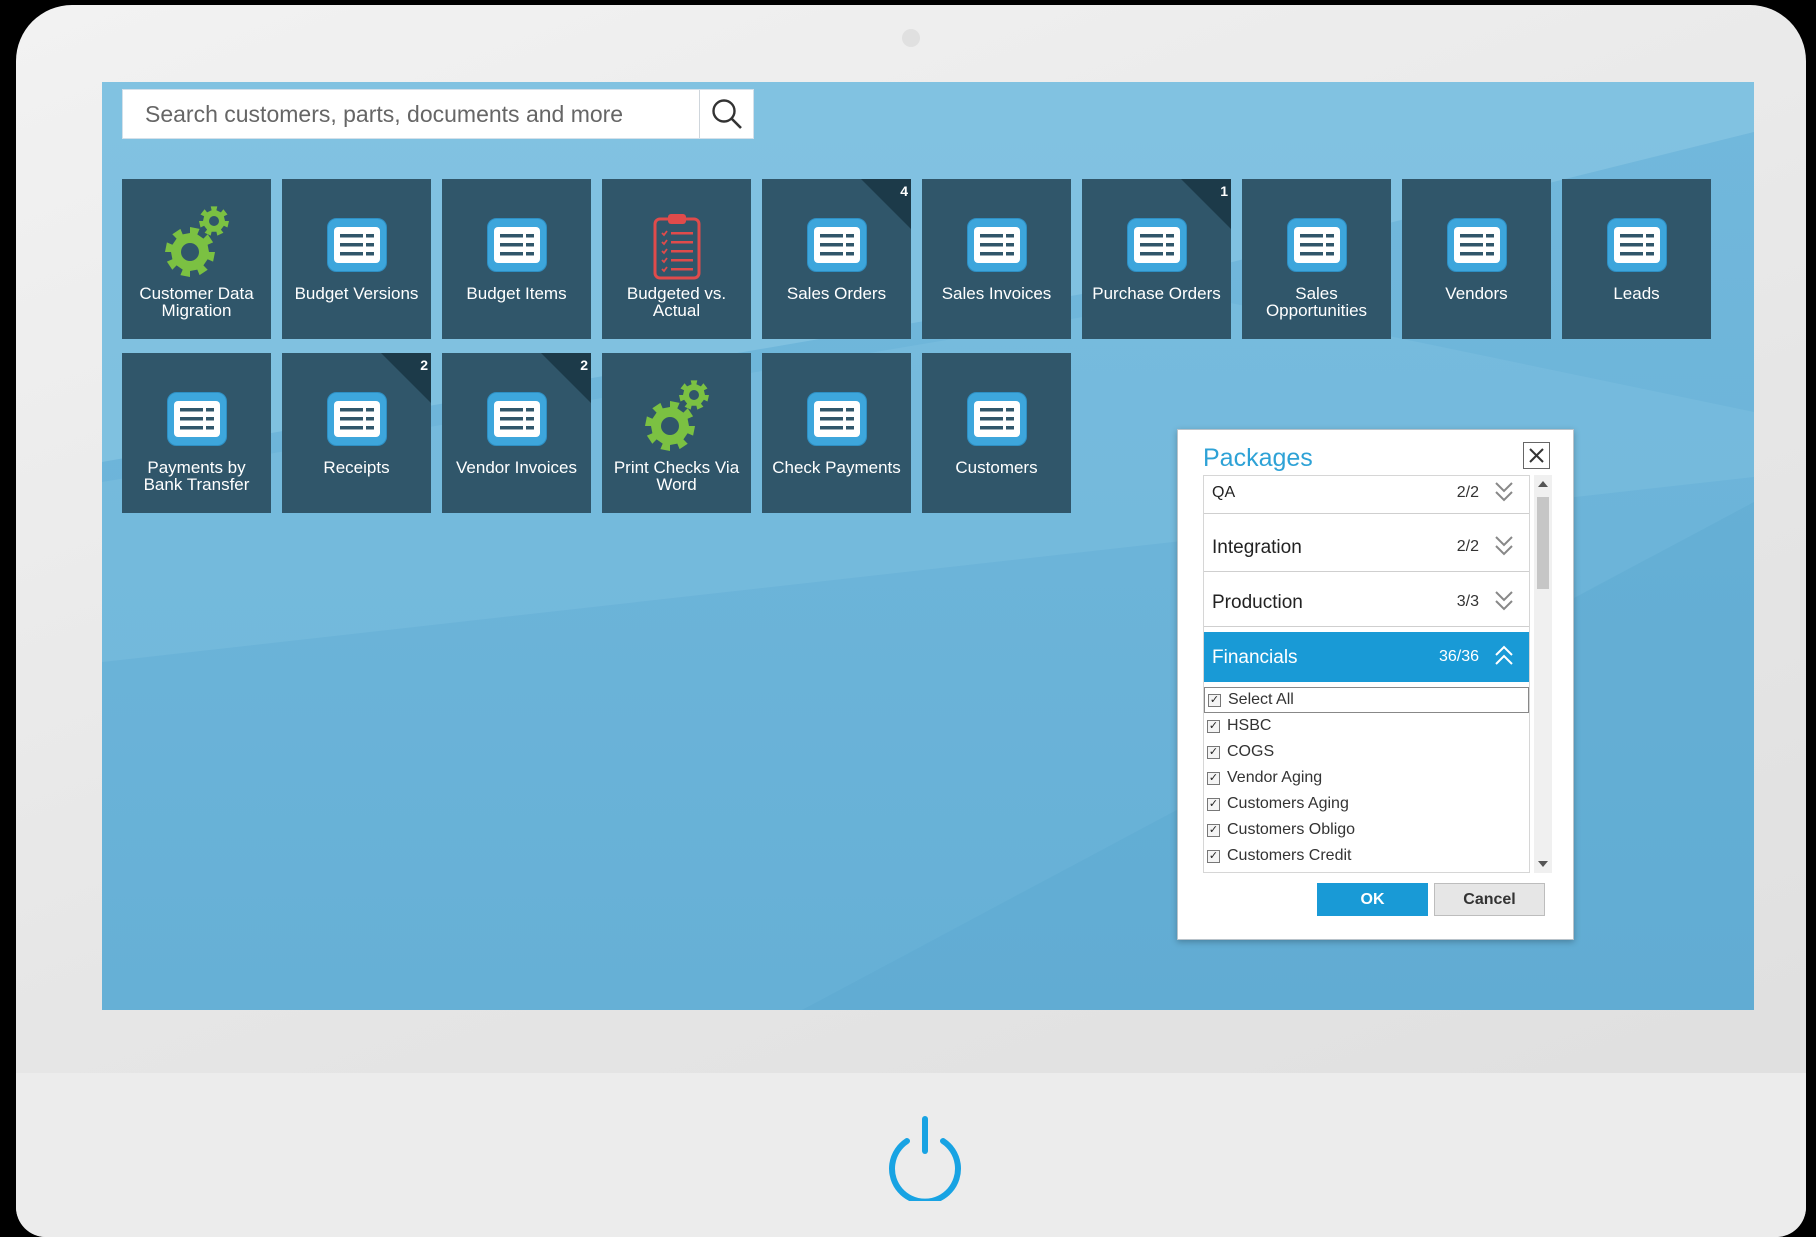  I want to click on checkbox-label: Select All, so click(1261, 699).